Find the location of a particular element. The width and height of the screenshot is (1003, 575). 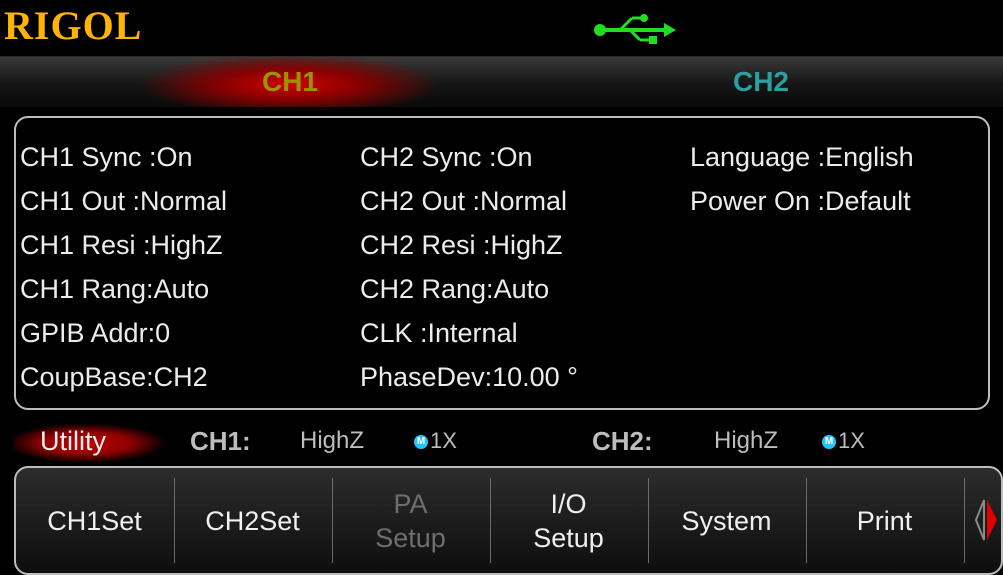

ch1-resi-value: CH1 Resi :HighZ is located at coordinates (121, 245).